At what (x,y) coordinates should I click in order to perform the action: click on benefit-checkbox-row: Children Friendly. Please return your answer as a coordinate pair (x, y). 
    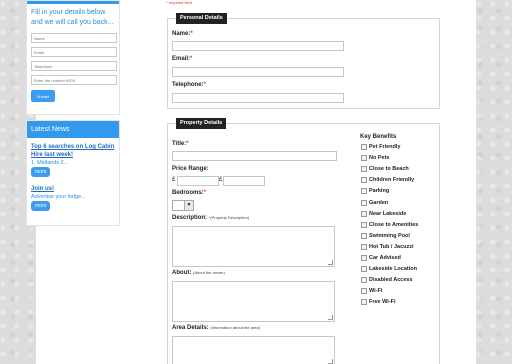
    Looking at the image, I should click on (388, 180).